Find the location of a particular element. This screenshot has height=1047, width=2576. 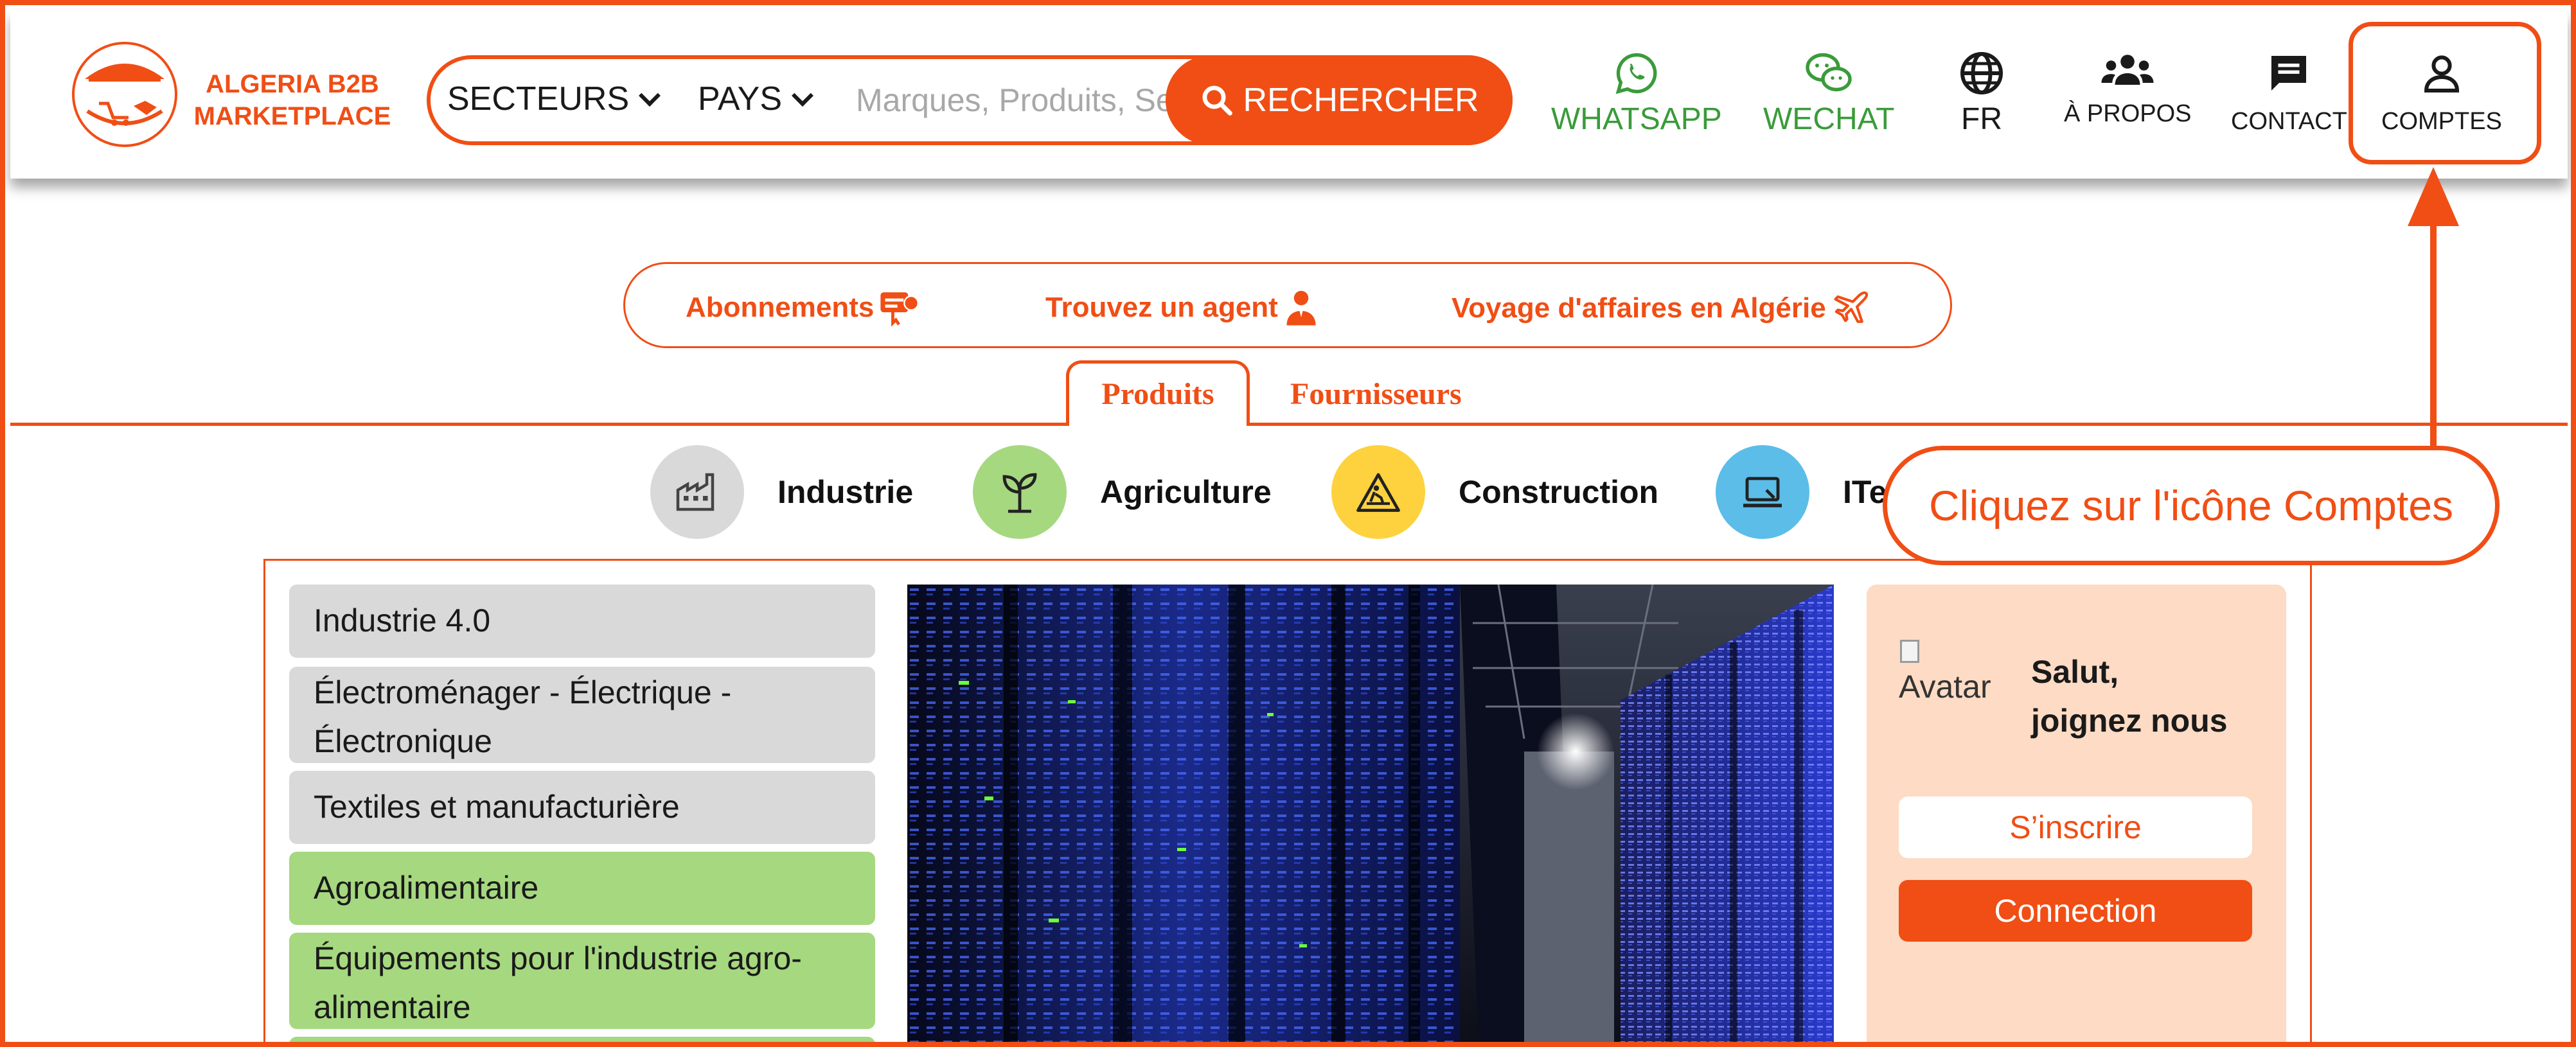

sidebar-item-agrifood: Agroalimentaire is located at coordinates (582, 888).